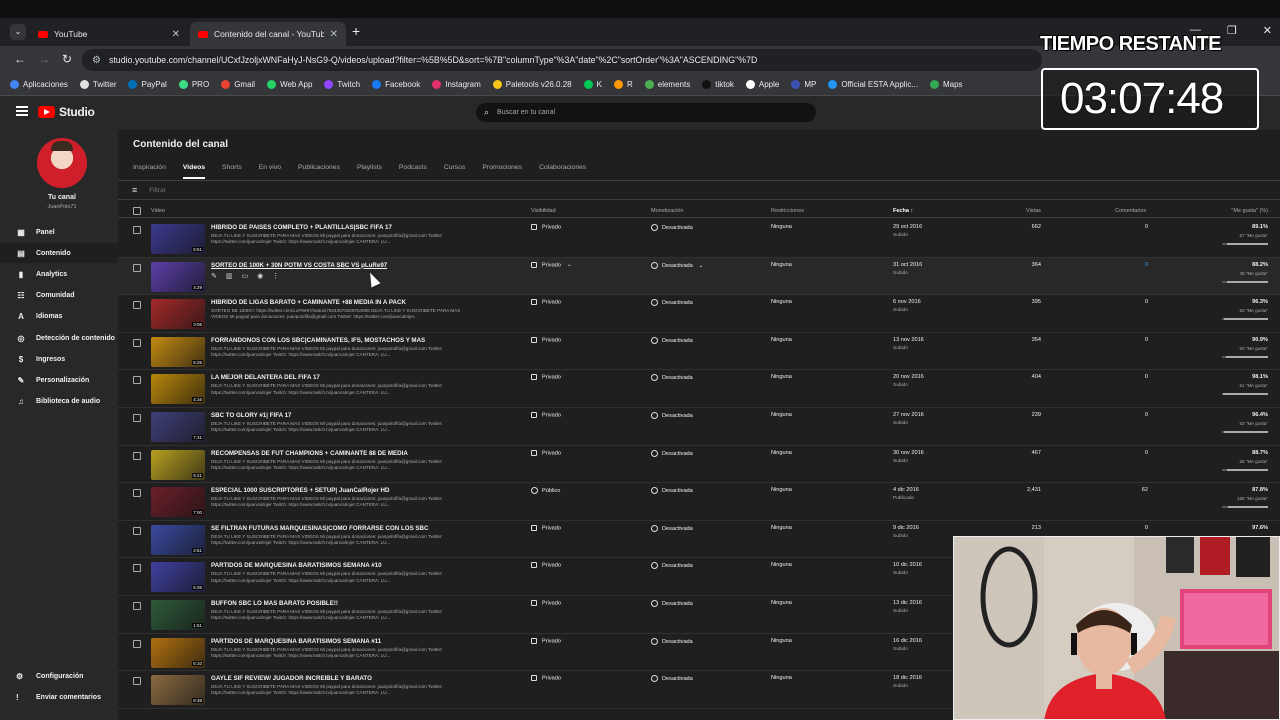  I want to click on channel-search-input: ⌕ Buscar en tu canal, so click(646, 112).